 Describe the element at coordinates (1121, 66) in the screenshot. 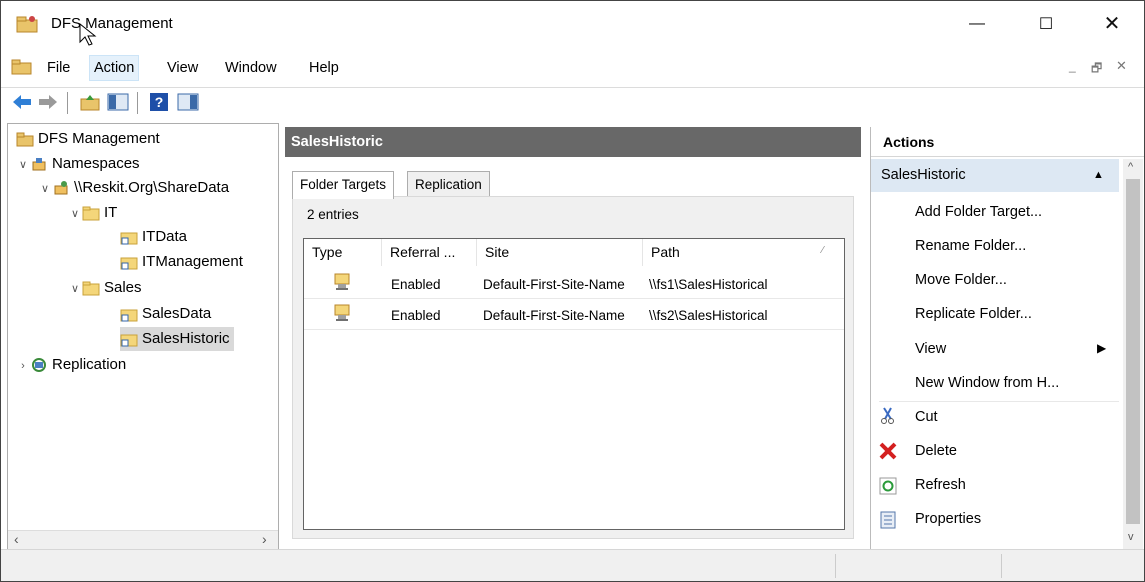

I see `mdi-close-icon: ✕` at that location.